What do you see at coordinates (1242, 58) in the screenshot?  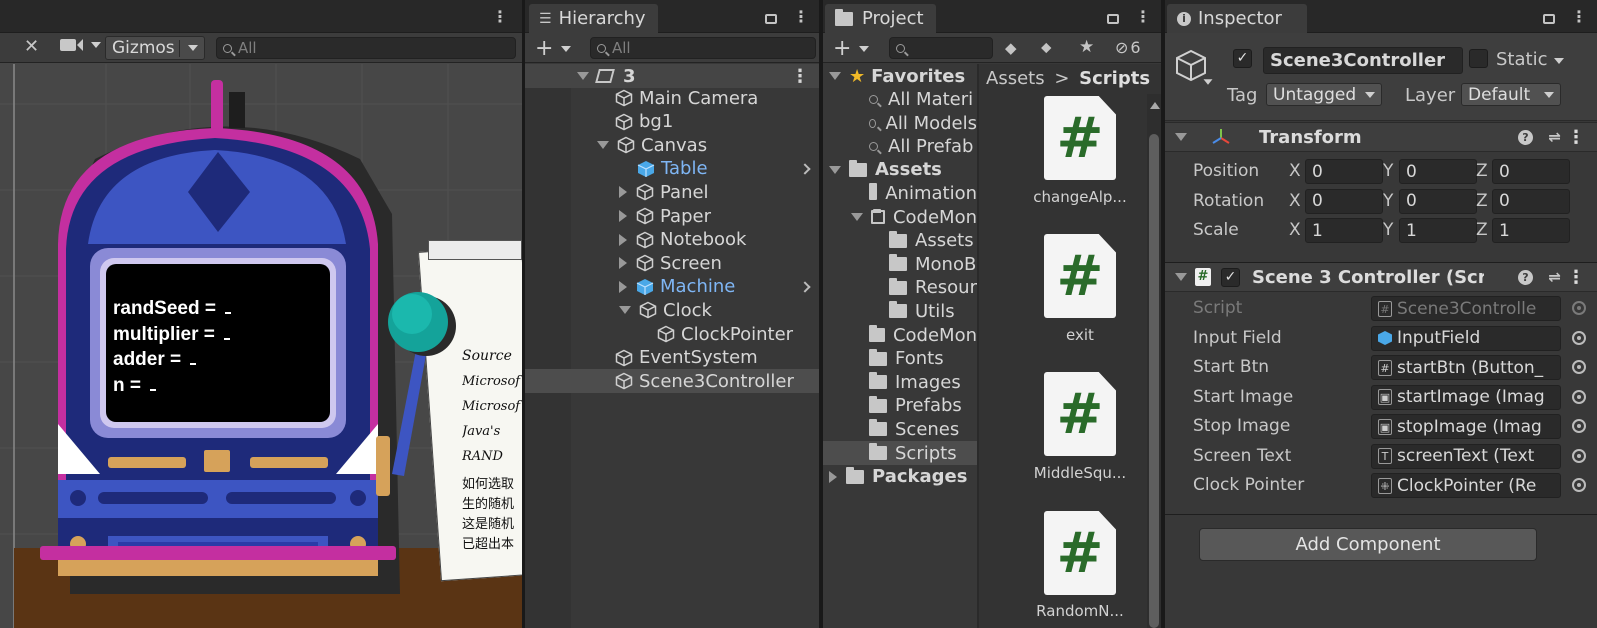 I see `active-checkbox: ✓` at bounding box center [1242, 58].